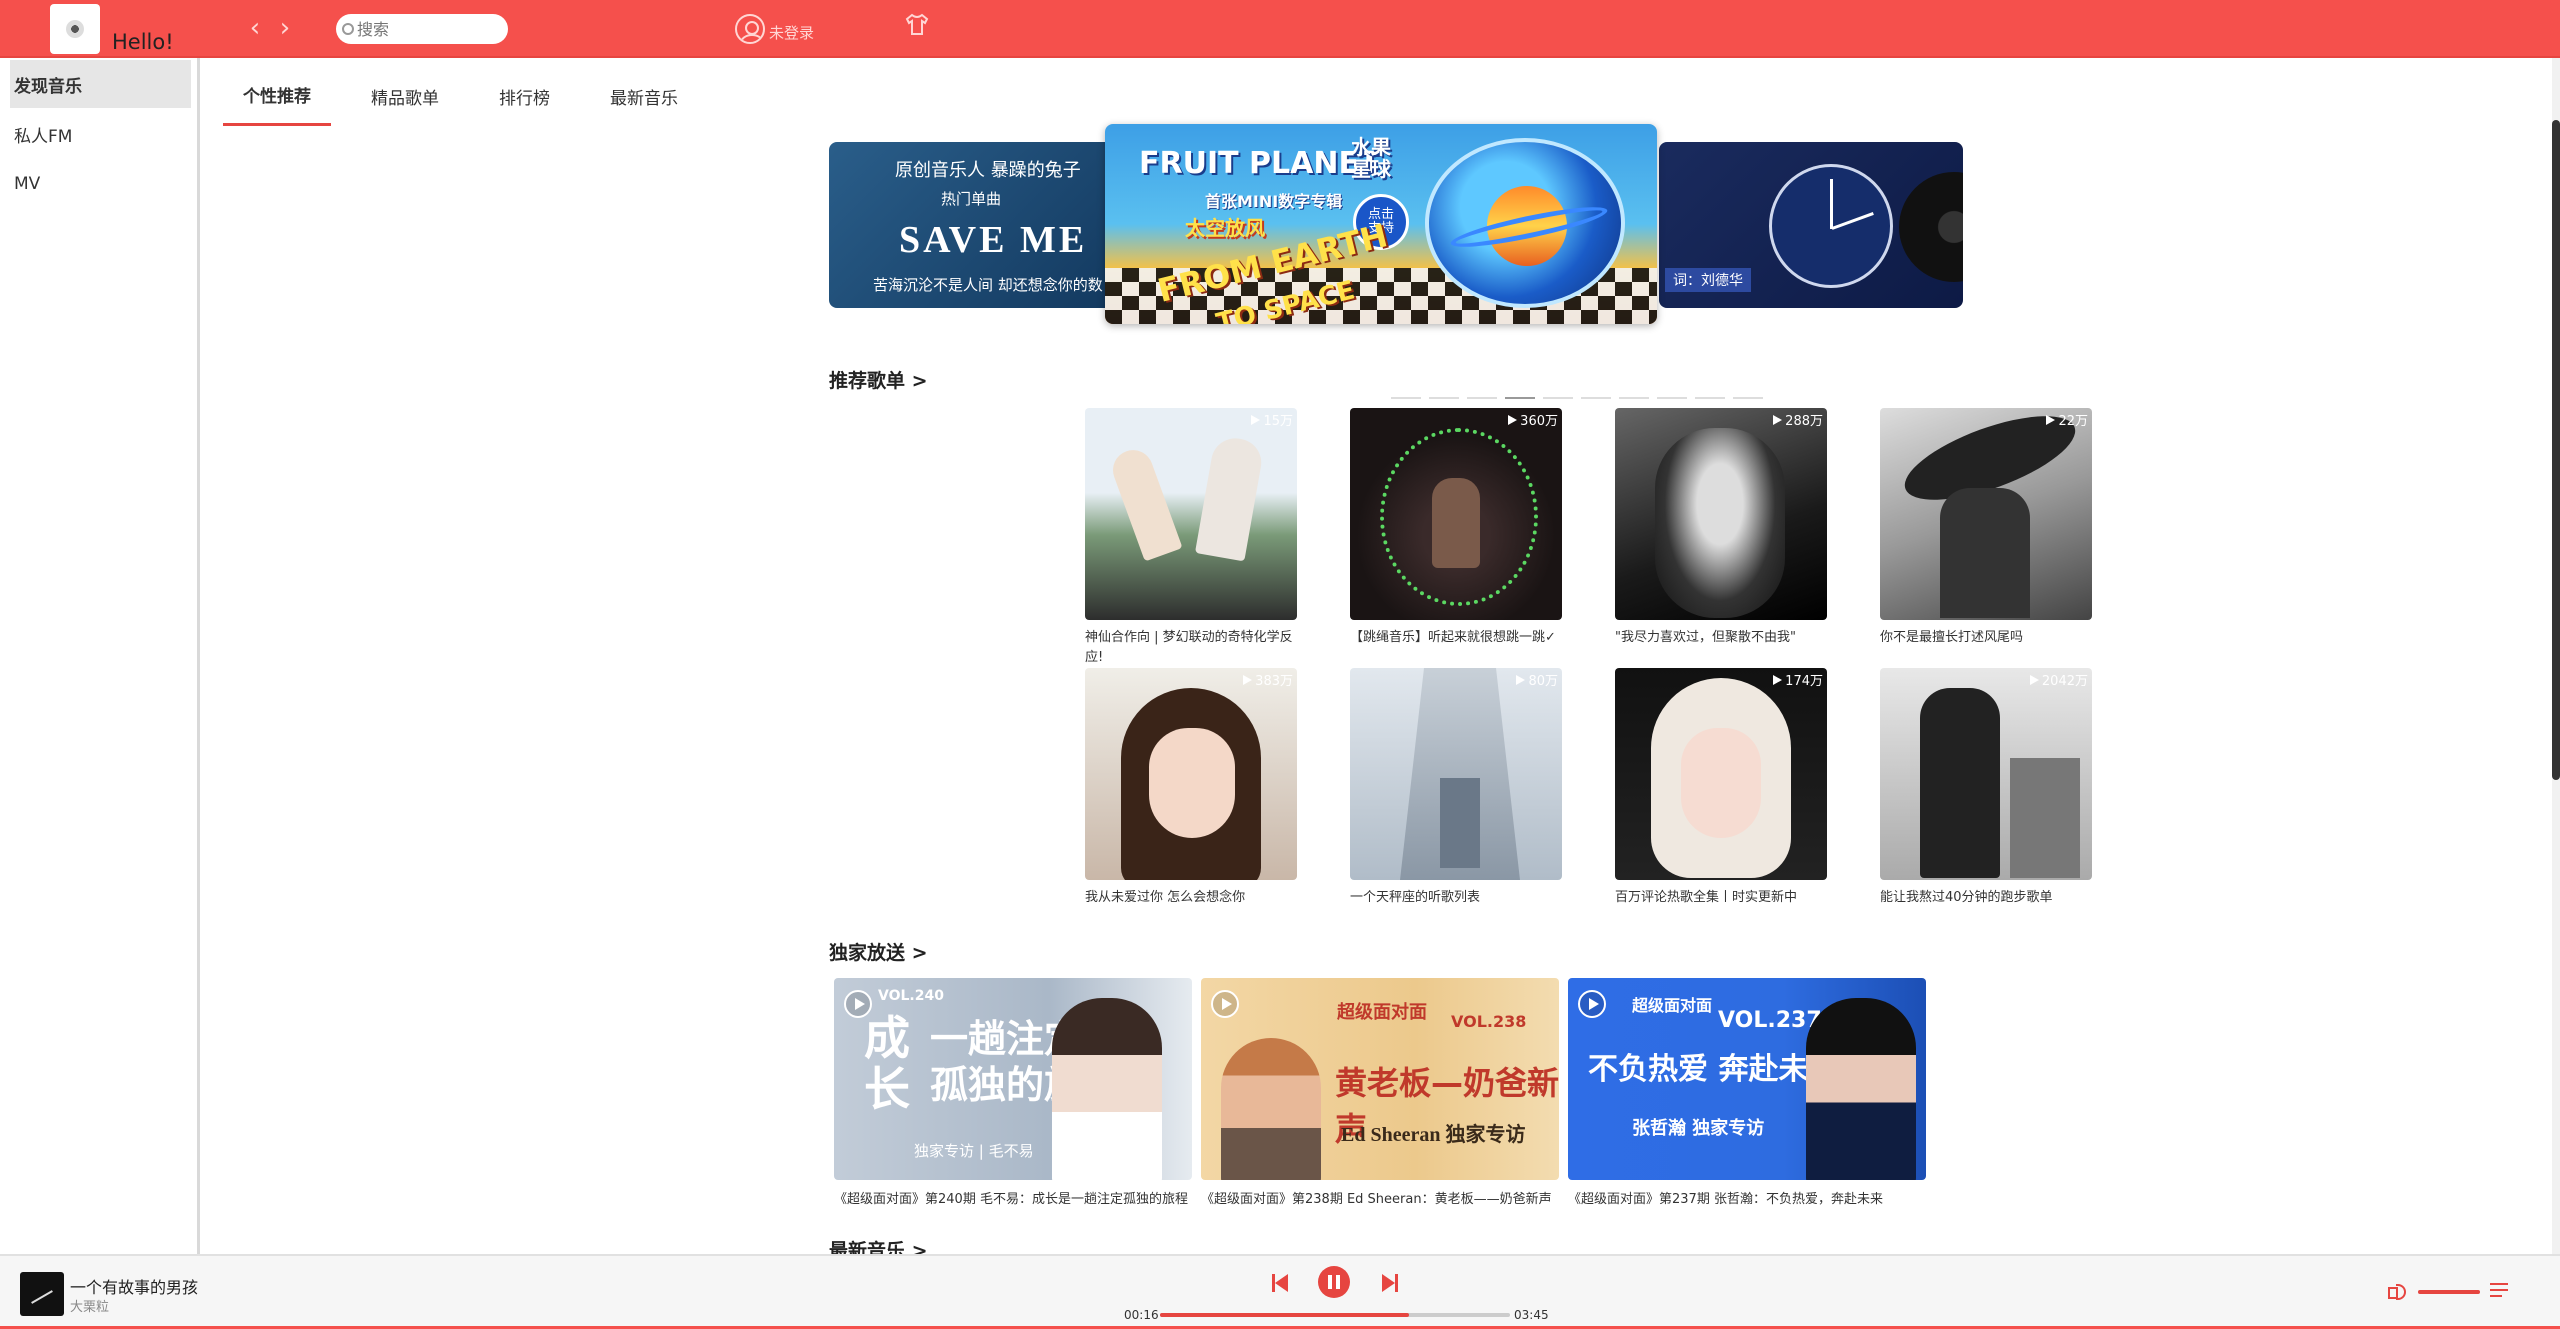  What do you see at coordinates (1456, 528) in the screenshot?
I see `playlist-card: 360万【跳绳音乐】听起来就很想跳一跳✓` at bounding box center [1456, 528].